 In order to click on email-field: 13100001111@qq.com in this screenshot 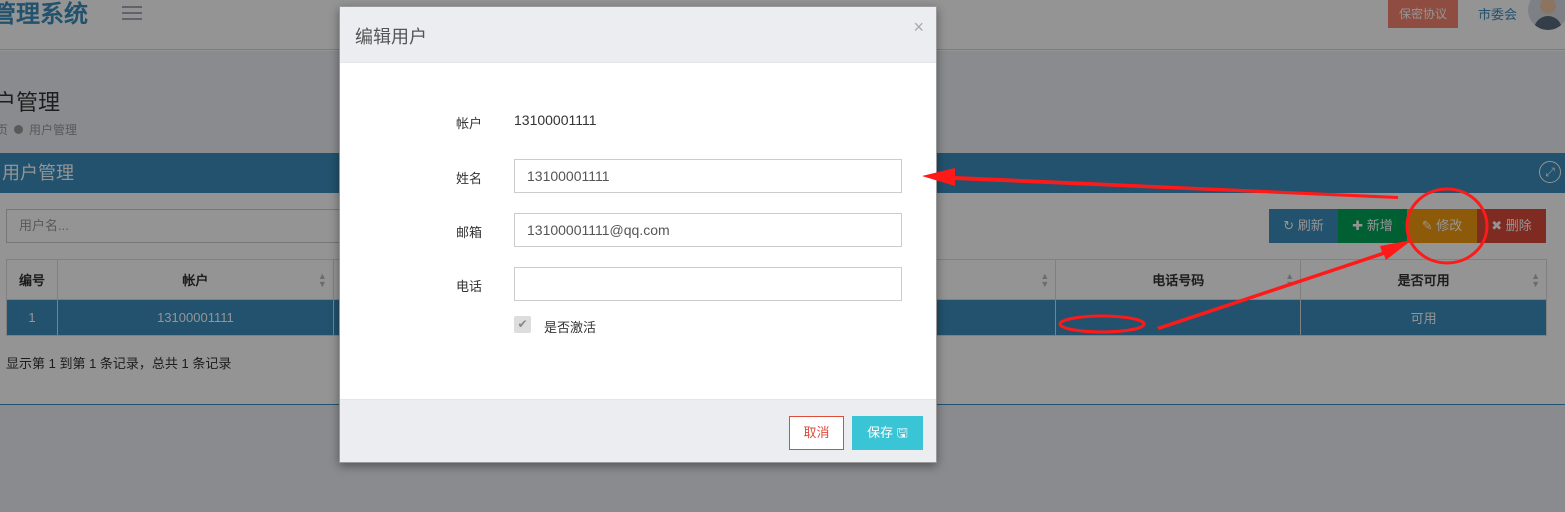, I will do `click(708, 230)`.